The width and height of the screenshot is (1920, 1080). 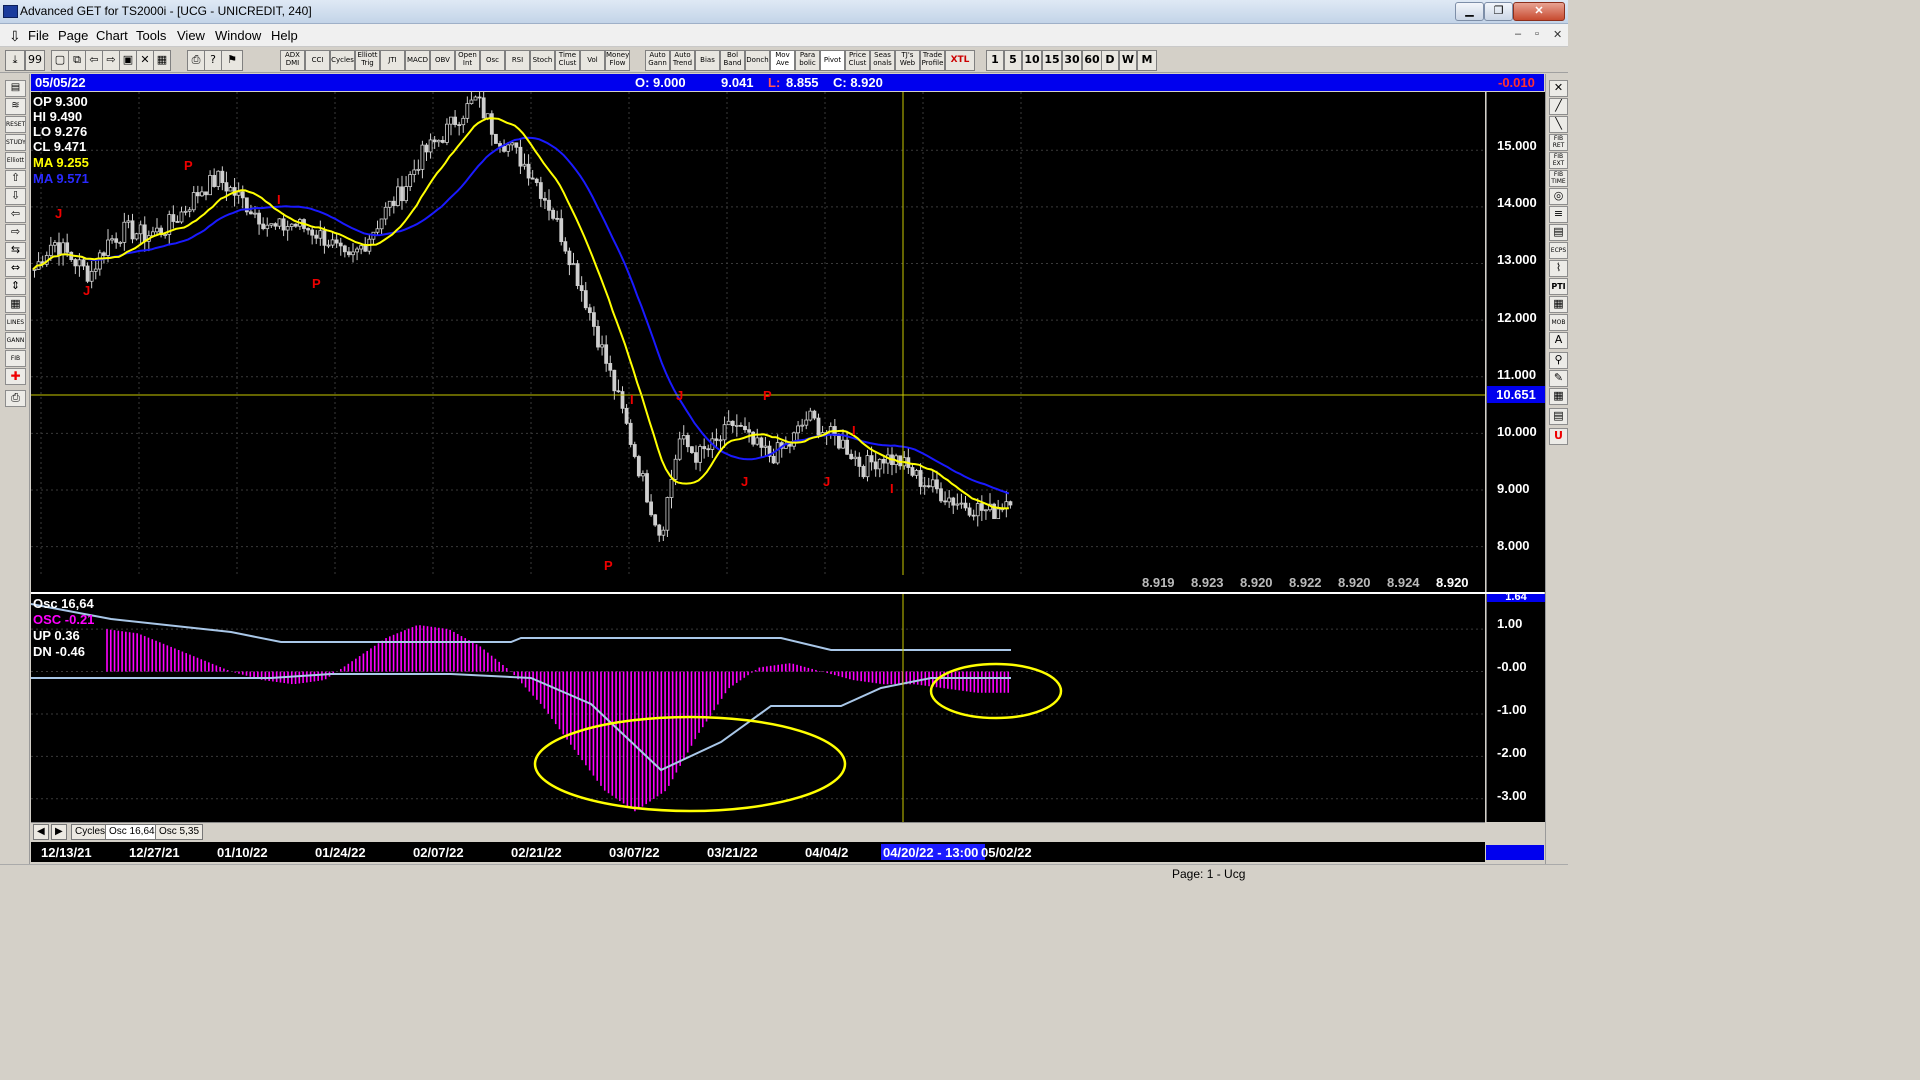 What do you see at coordinates (592, 60) in the screenshot?
I see `study-vol-button: Vol` at bounding box center [592, 60].